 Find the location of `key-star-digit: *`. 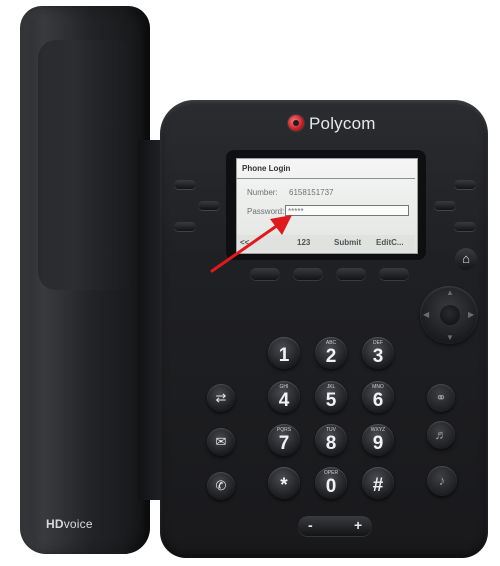

key-star-digit: * is located at coordinates (284, 485).